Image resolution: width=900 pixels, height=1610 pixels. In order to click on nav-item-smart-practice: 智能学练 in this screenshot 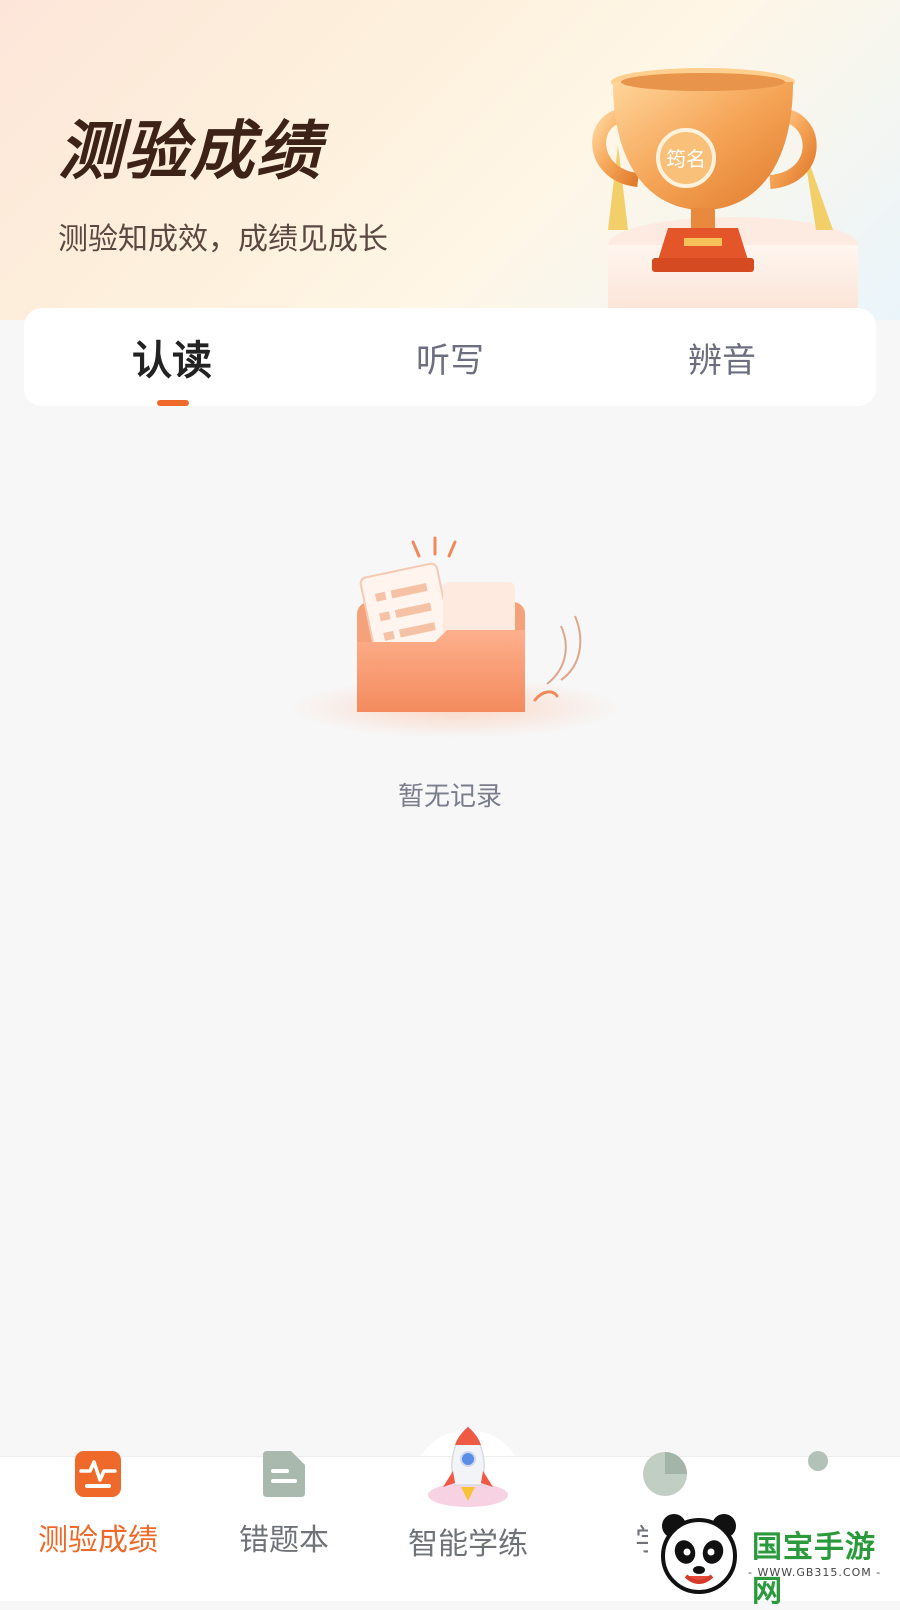, I will do `click(468, 1513)`.